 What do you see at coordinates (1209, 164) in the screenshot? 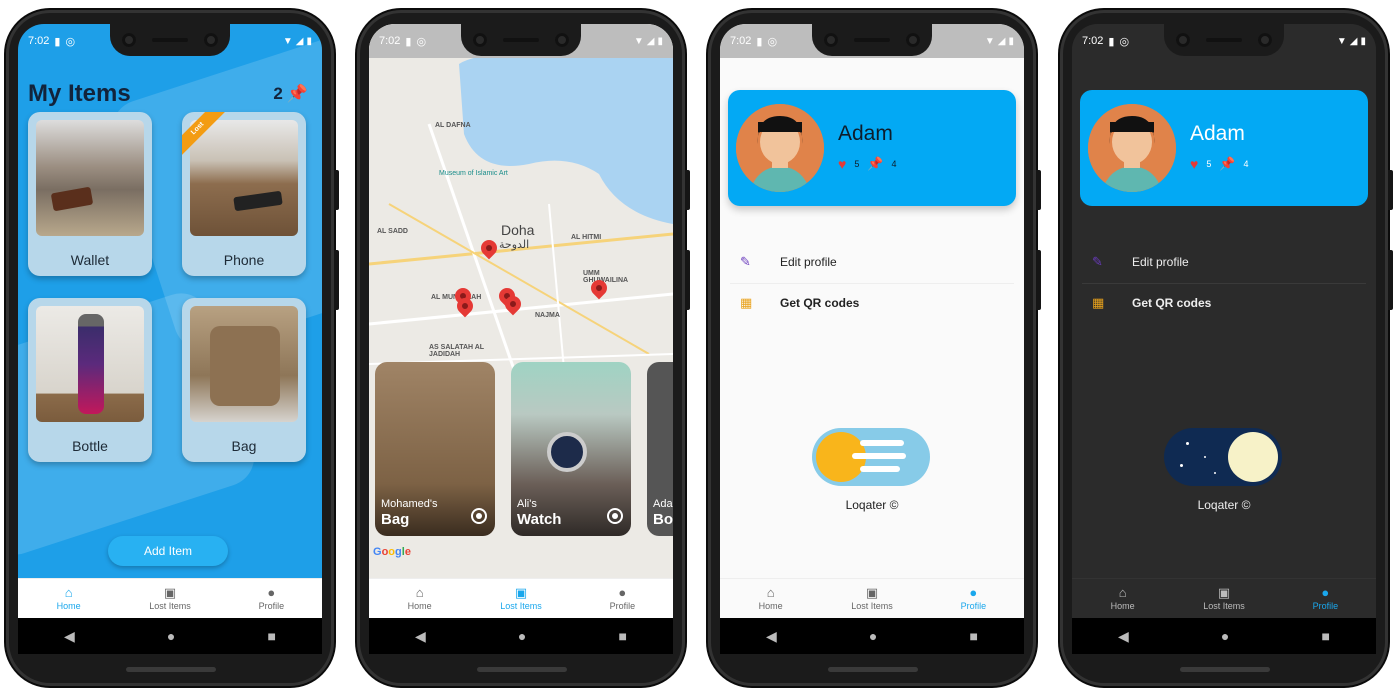
I see `hearts-count: 5` at bounding box center [1209, 164].